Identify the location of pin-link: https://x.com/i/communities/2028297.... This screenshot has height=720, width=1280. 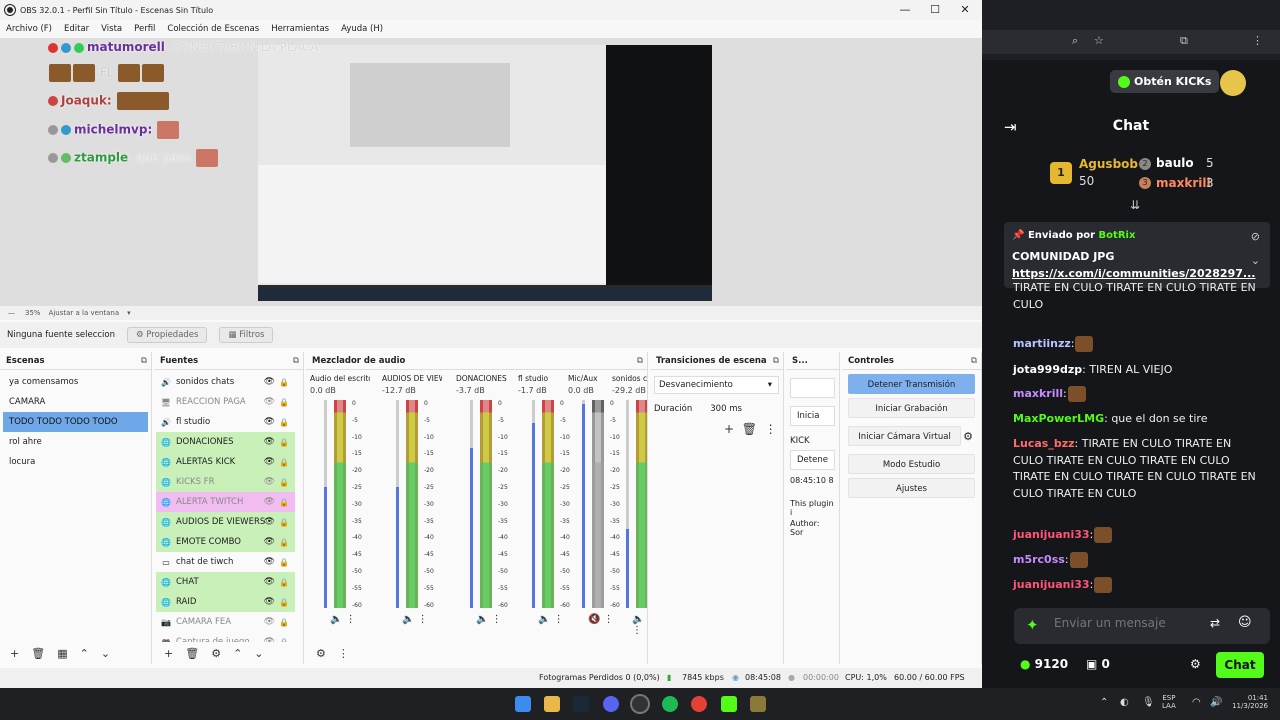
(1133, 273).